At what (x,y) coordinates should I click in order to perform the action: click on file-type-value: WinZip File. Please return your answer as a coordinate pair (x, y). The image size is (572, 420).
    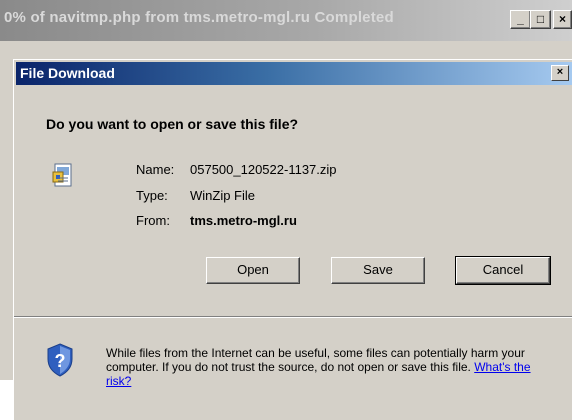
    Looking at the image, I should click on (223, 195).